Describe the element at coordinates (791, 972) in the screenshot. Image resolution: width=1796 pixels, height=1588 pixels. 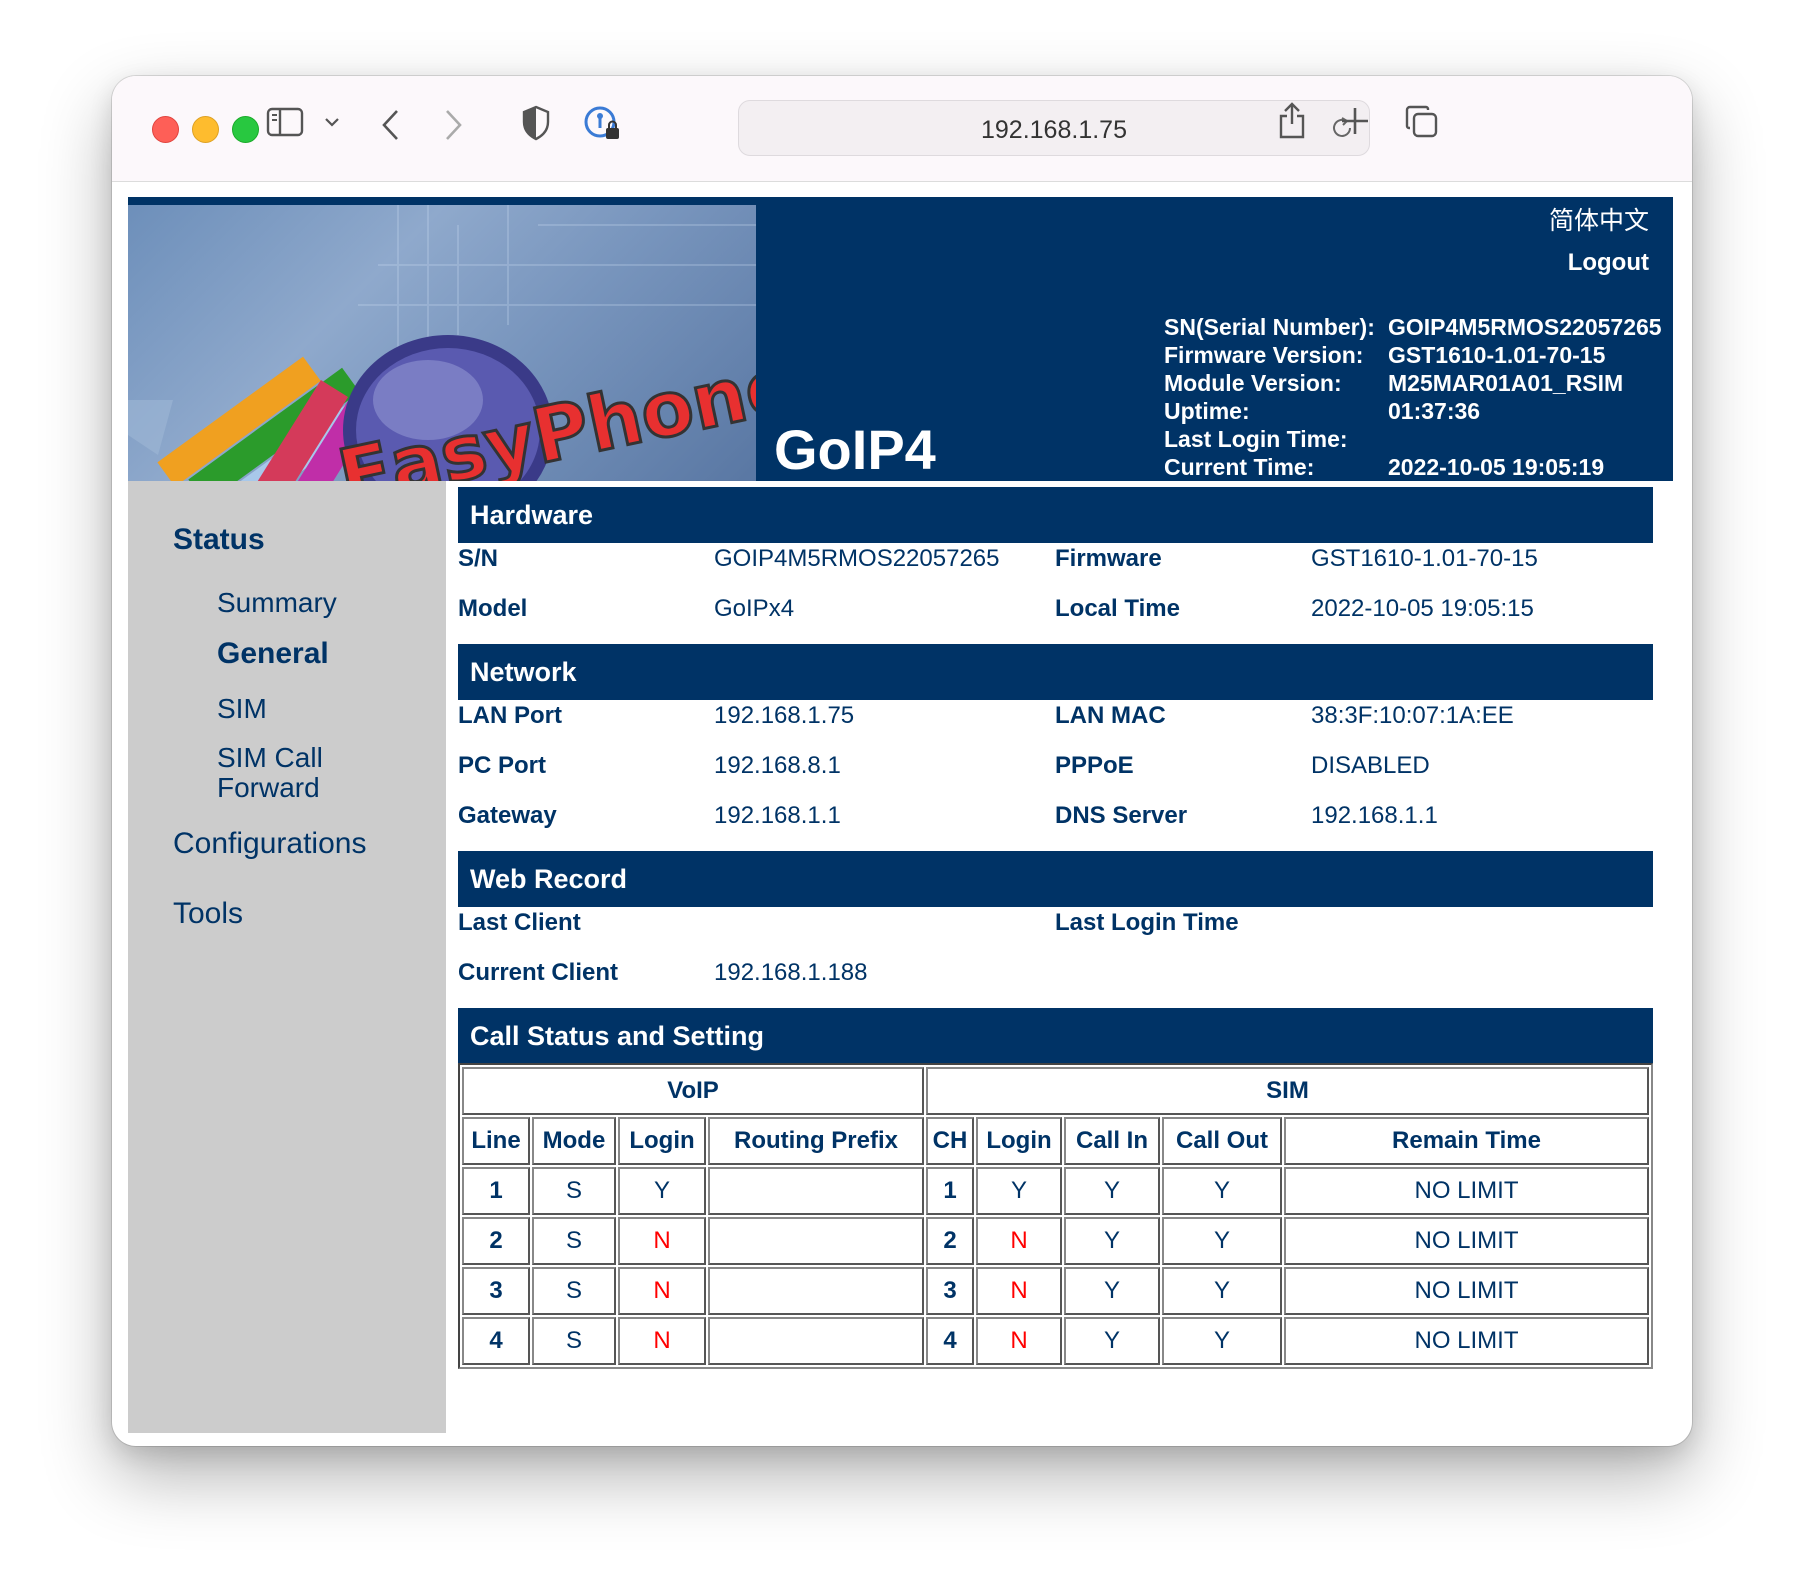
I see `current-client-value: 192.168.1.188` at that location.